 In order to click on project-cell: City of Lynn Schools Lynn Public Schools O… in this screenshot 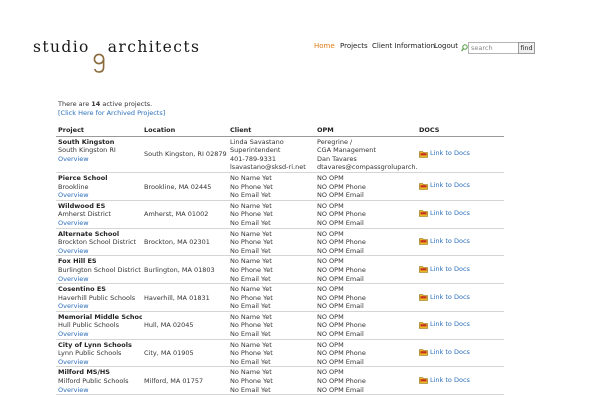, I will do `click(99, 353)`.